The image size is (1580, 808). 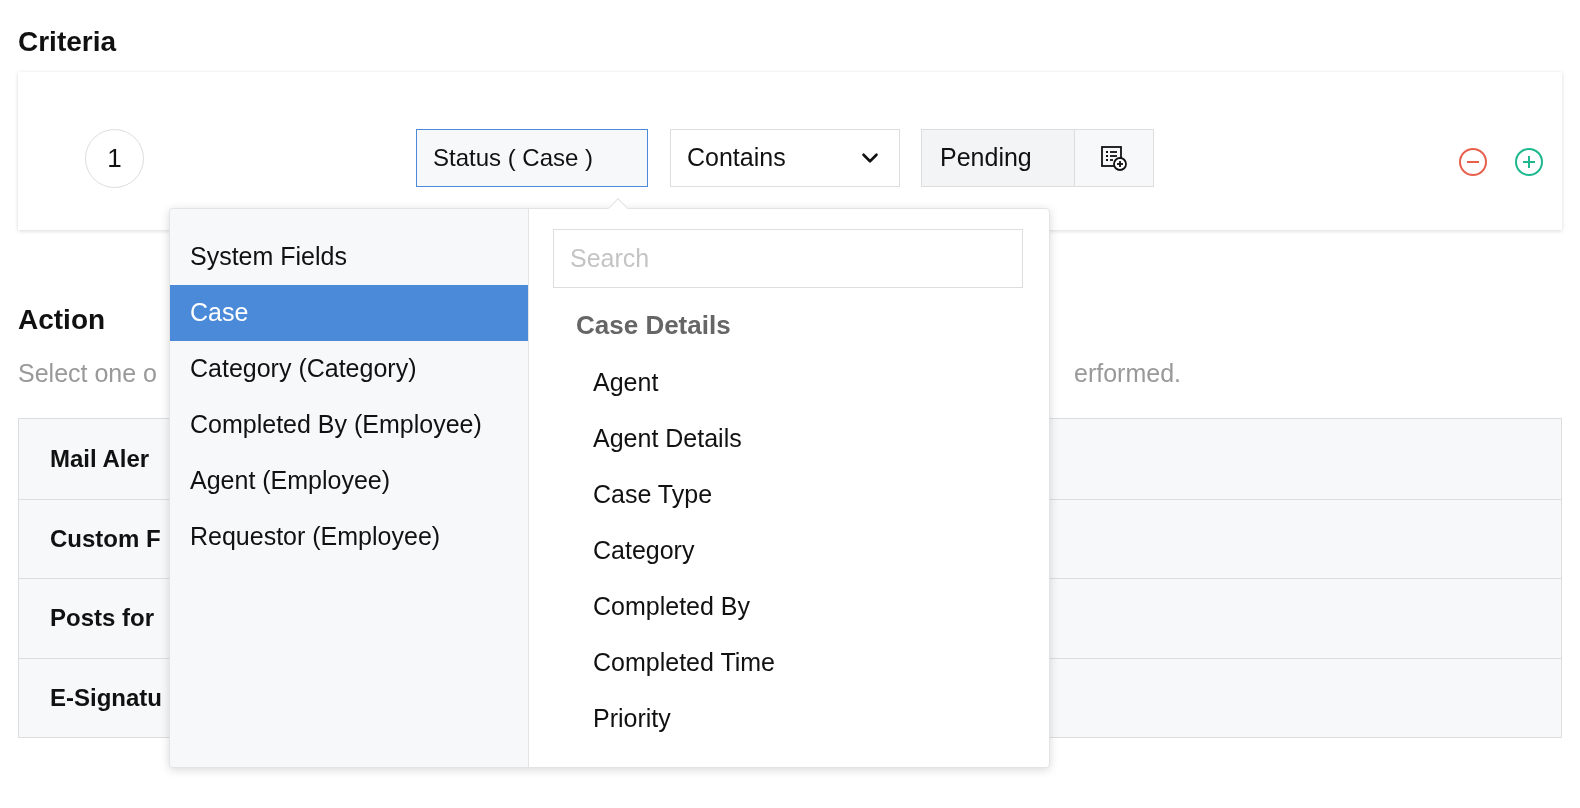 What do you see at coordinates (349, 369) in the screenshot?
I see `module-item: Category (Category)` at bounding box center [349, 369].